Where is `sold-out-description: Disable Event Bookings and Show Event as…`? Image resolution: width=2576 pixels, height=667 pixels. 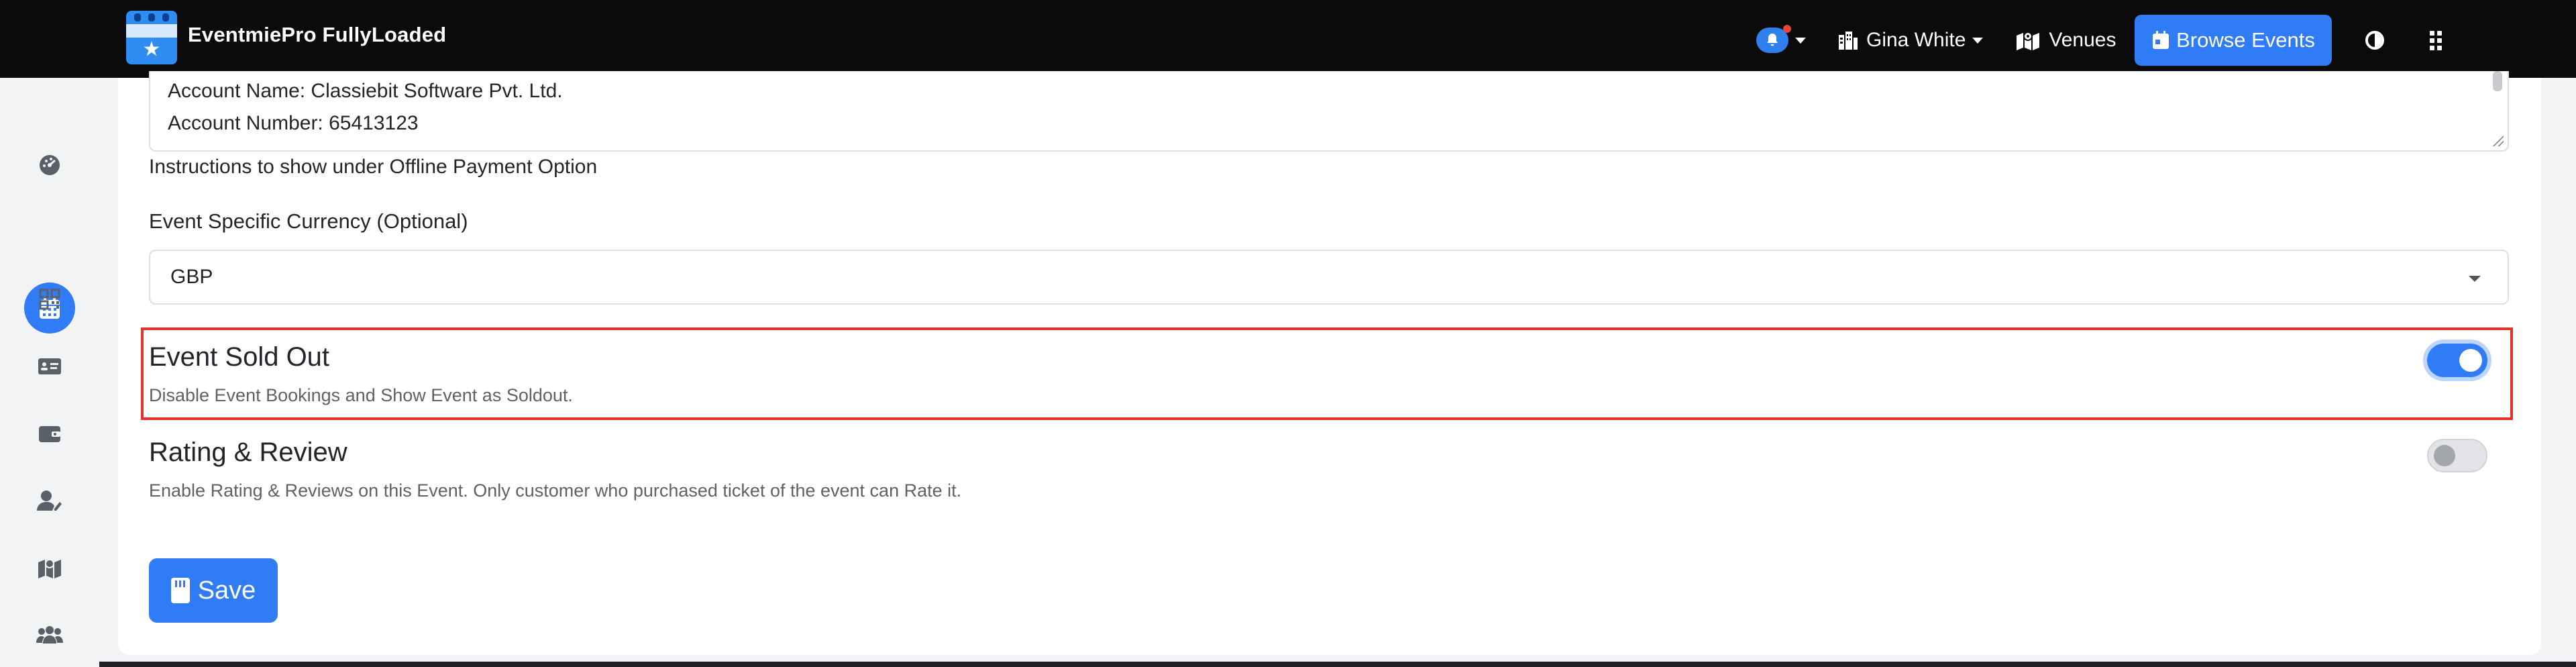
sold-out-description: Disable Event Bookings and Show Event as… is located at coordinates (361, 395).